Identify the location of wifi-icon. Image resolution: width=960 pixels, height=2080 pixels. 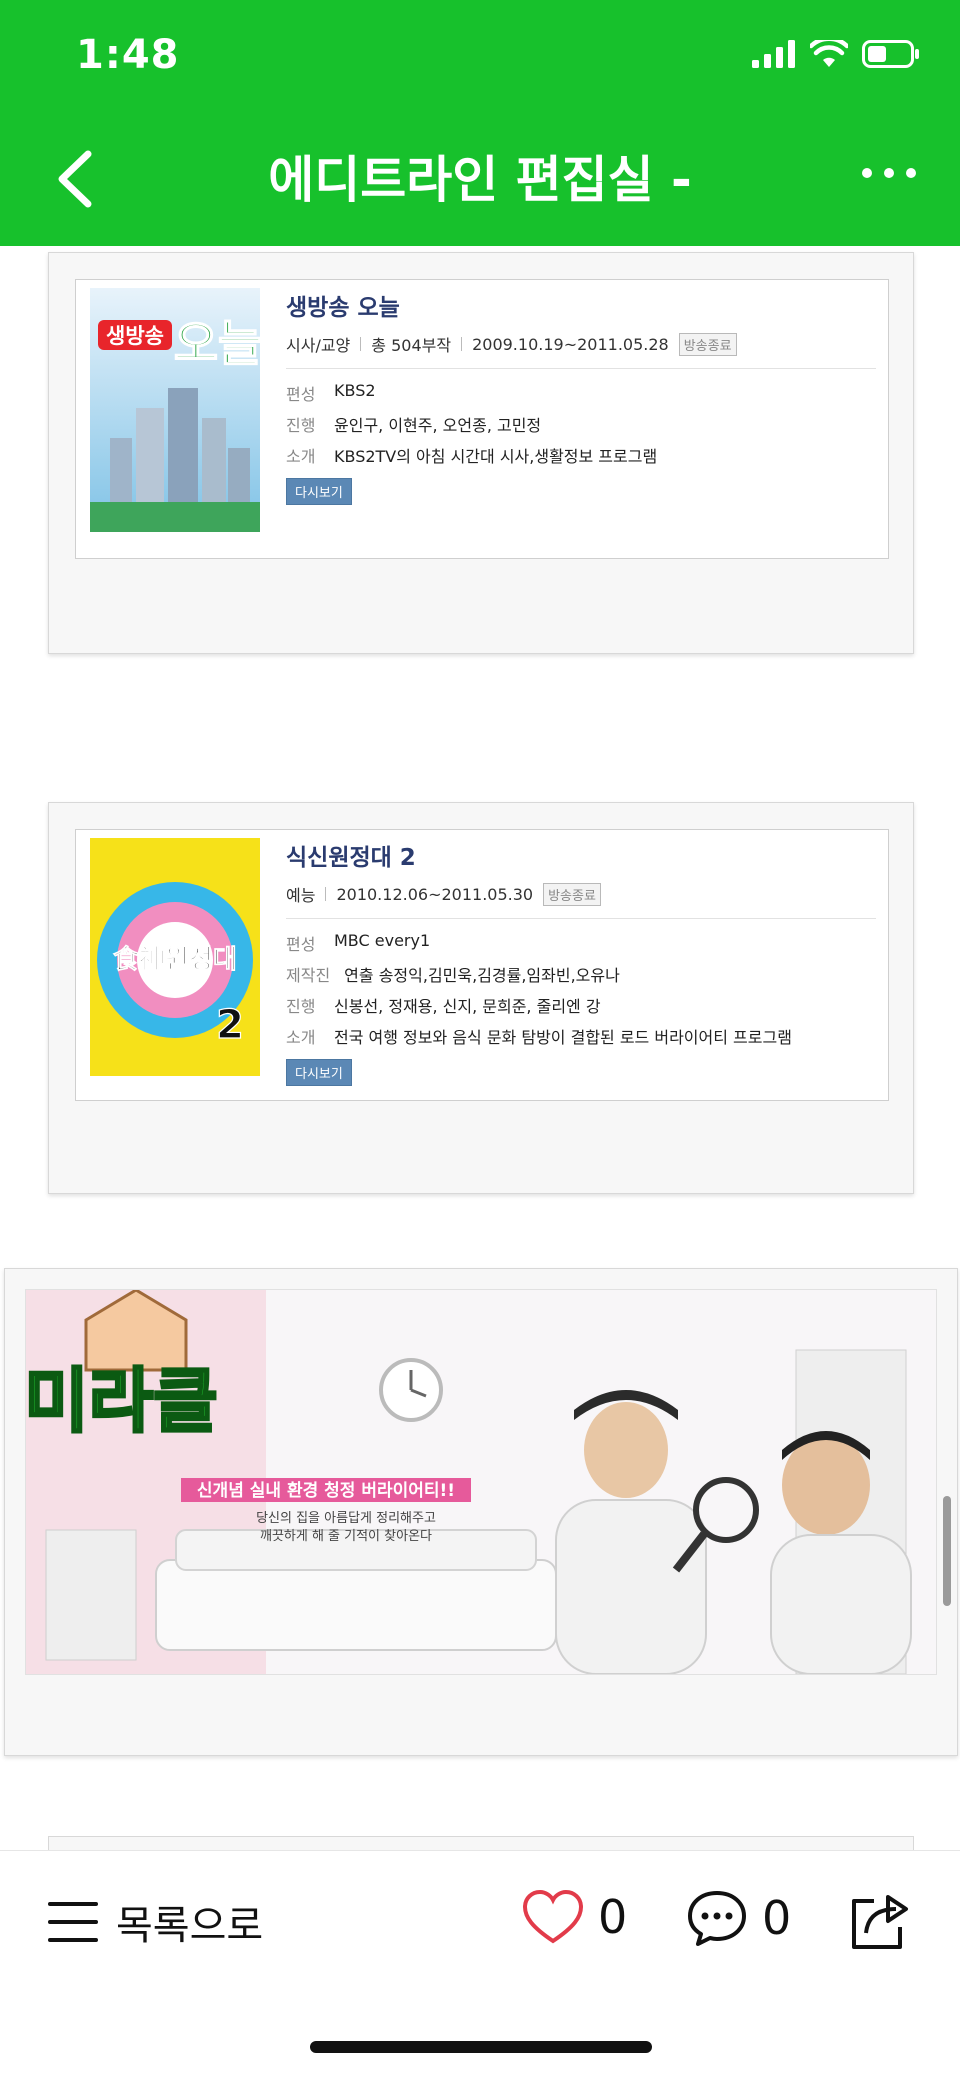
(829, 53).